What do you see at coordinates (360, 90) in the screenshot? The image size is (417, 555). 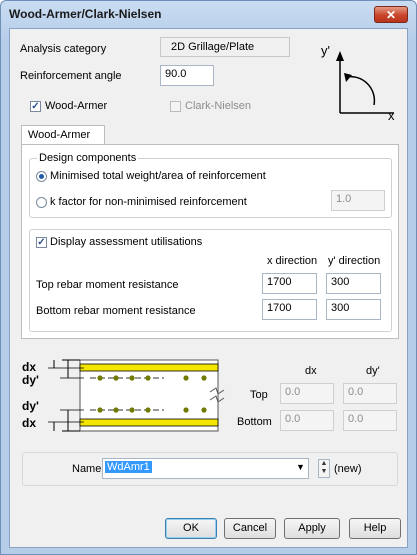 I see `rotation-arc` at bounding box center [360, 90].